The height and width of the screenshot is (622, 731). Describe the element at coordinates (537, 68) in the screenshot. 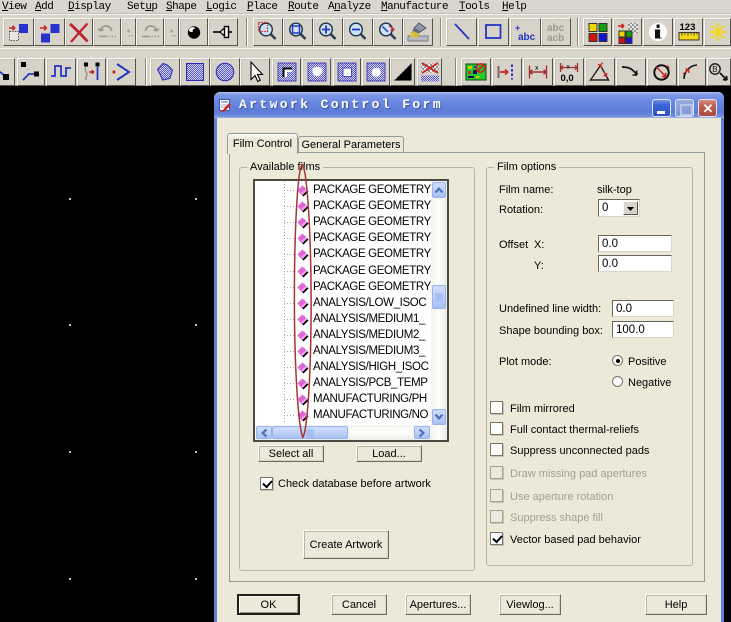

I see `svg-text: x` at that location.